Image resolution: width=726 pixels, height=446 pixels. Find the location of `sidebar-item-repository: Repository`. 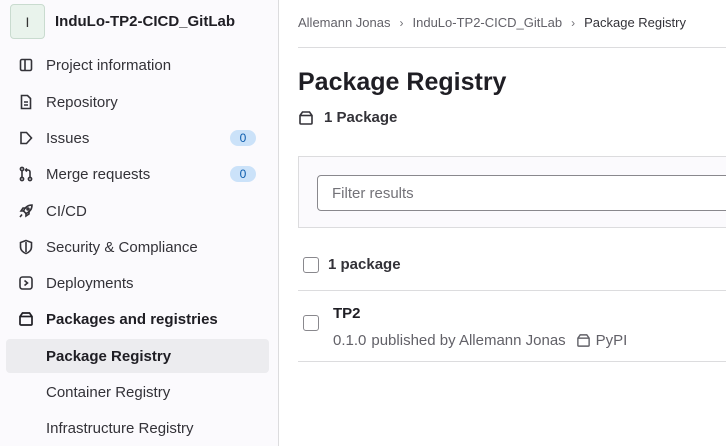

sidebar-item-repository: Repository is located at coordinates (137, 102).